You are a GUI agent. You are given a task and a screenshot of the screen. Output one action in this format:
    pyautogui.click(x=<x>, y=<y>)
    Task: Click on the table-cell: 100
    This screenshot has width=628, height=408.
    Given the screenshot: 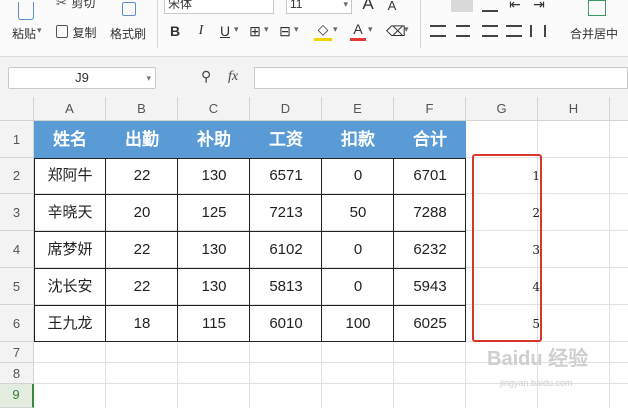 What is the action you would take?
    pyautogui.click(x=358, y=323)
    